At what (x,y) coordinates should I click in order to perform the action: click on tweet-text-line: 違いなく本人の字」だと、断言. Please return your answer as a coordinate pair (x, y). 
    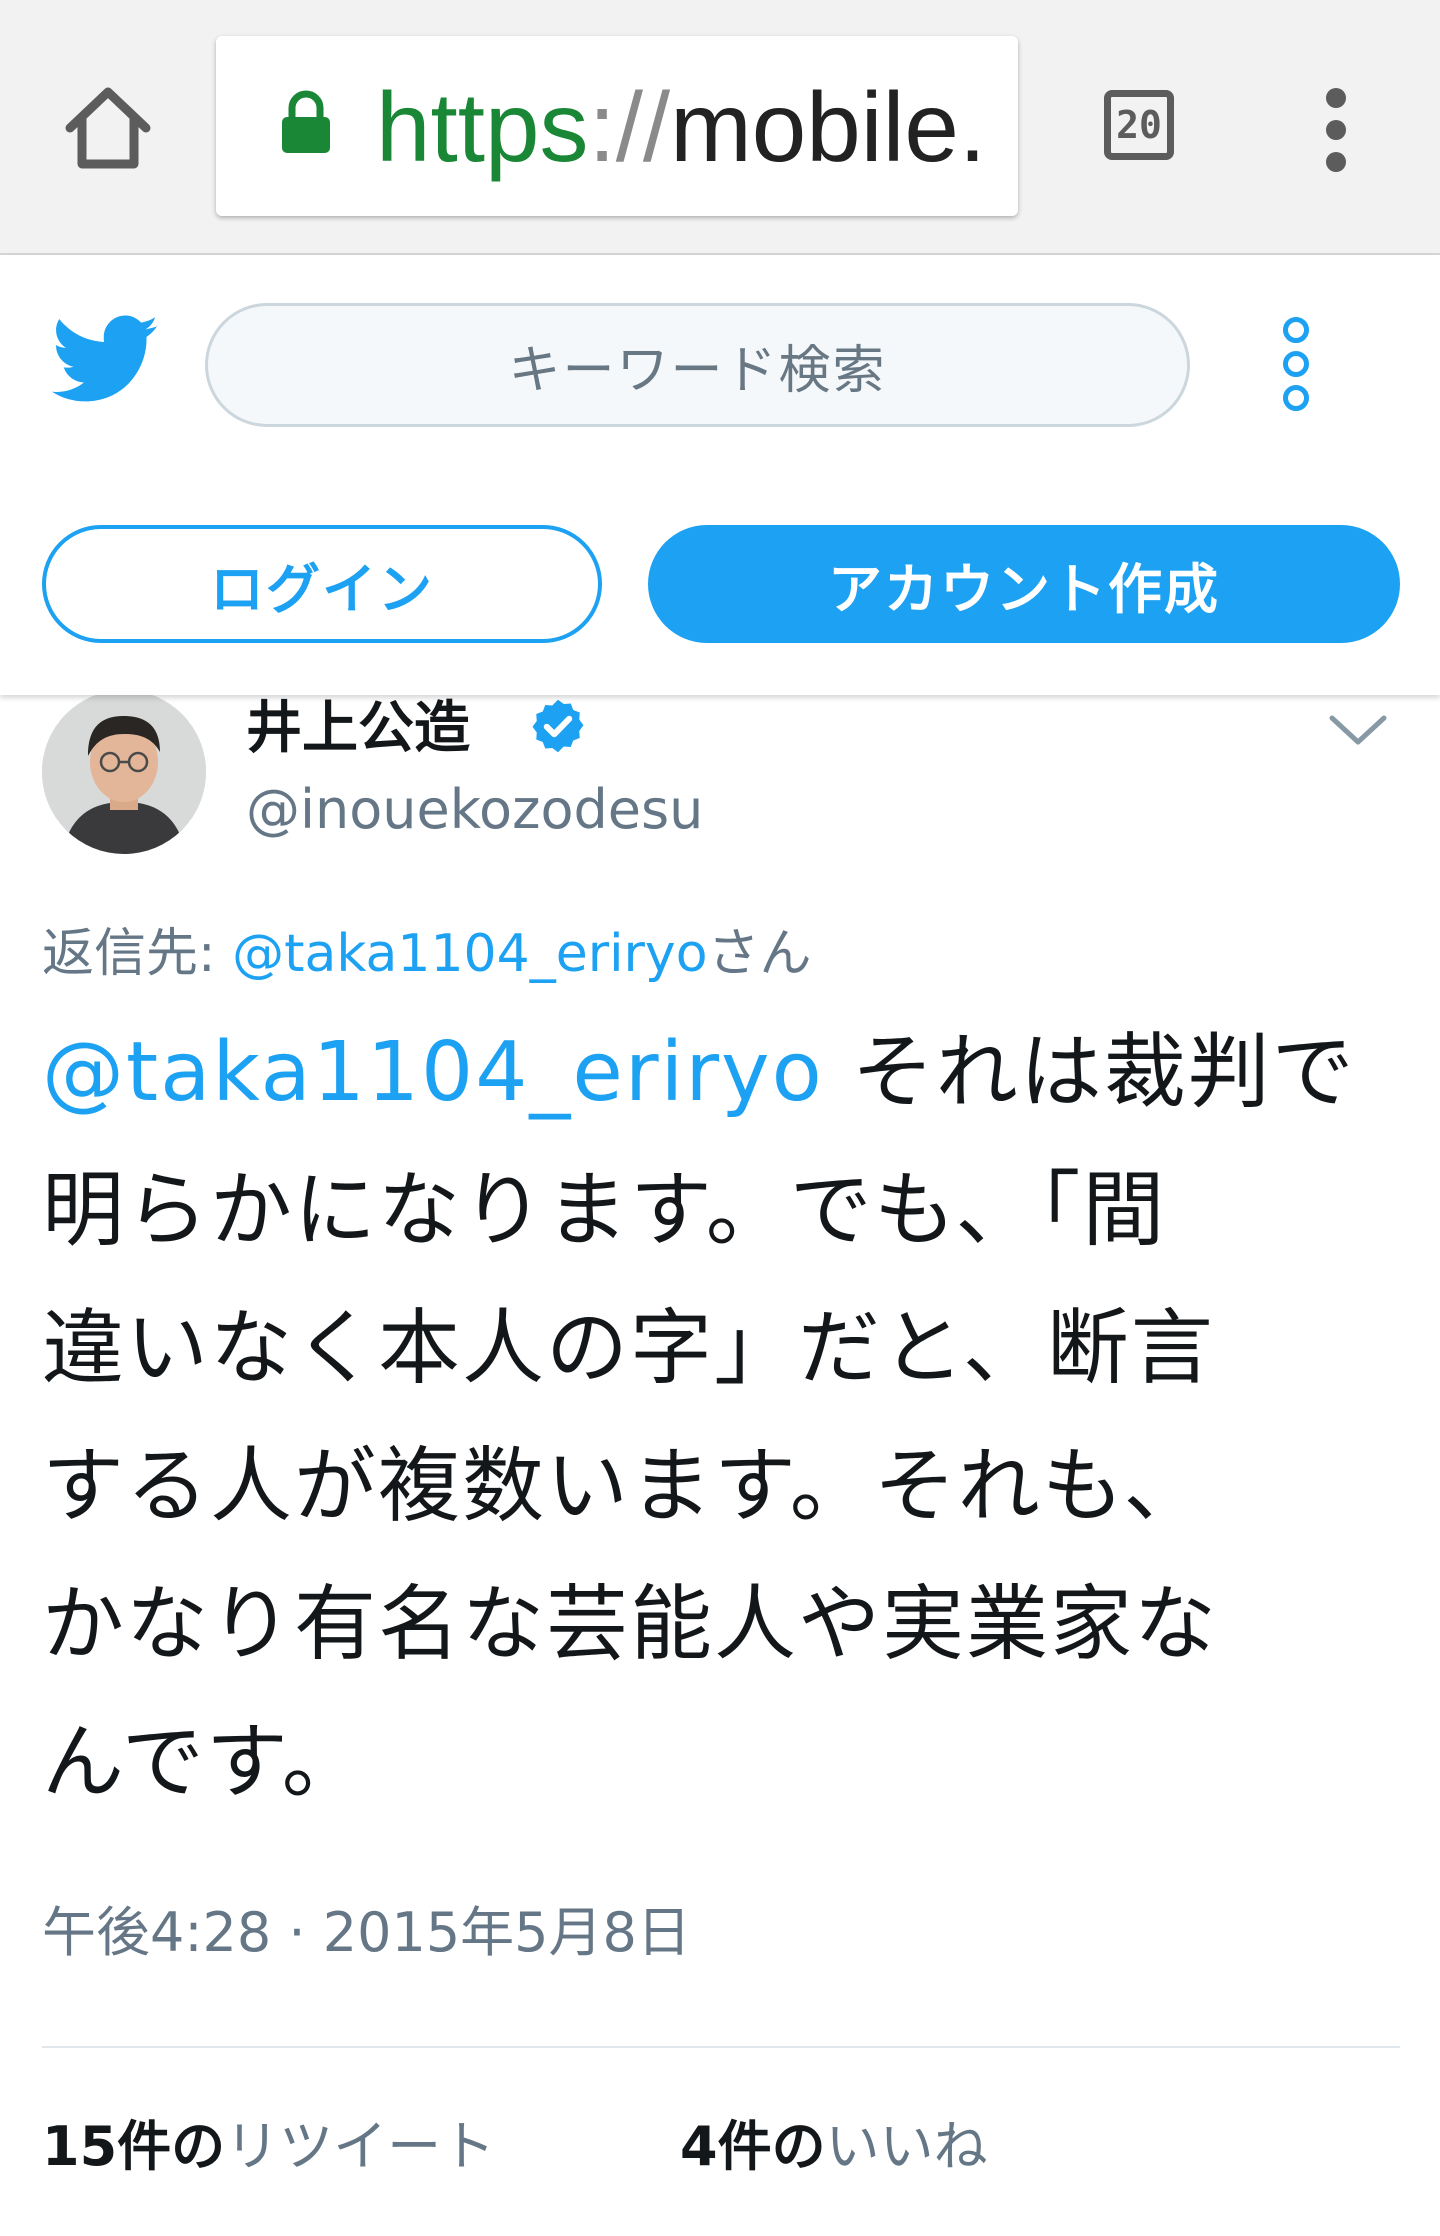
    Looking at the image, I should click on (628, 1348).